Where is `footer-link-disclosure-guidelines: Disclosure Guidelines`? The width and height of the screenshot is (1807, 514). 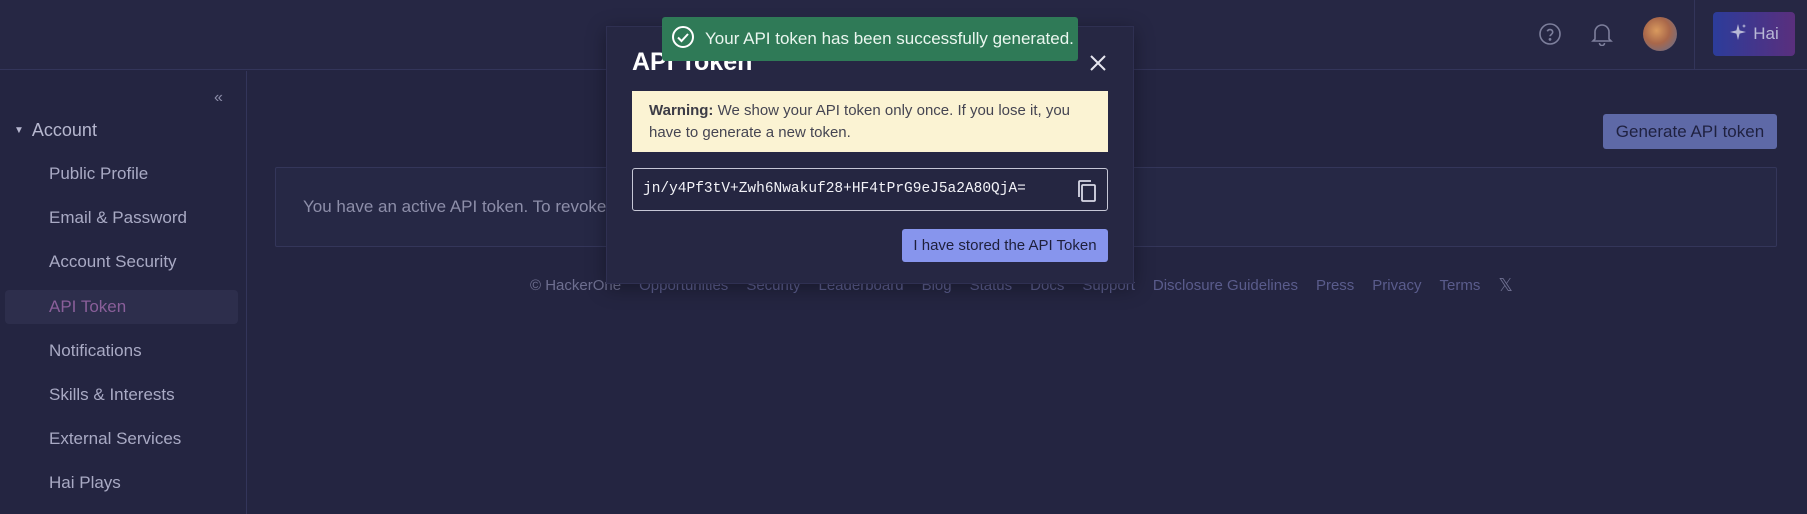
footer-link-disclosure-guidelines: Disclosure Guidelines is located at coordinates (1225, 285).